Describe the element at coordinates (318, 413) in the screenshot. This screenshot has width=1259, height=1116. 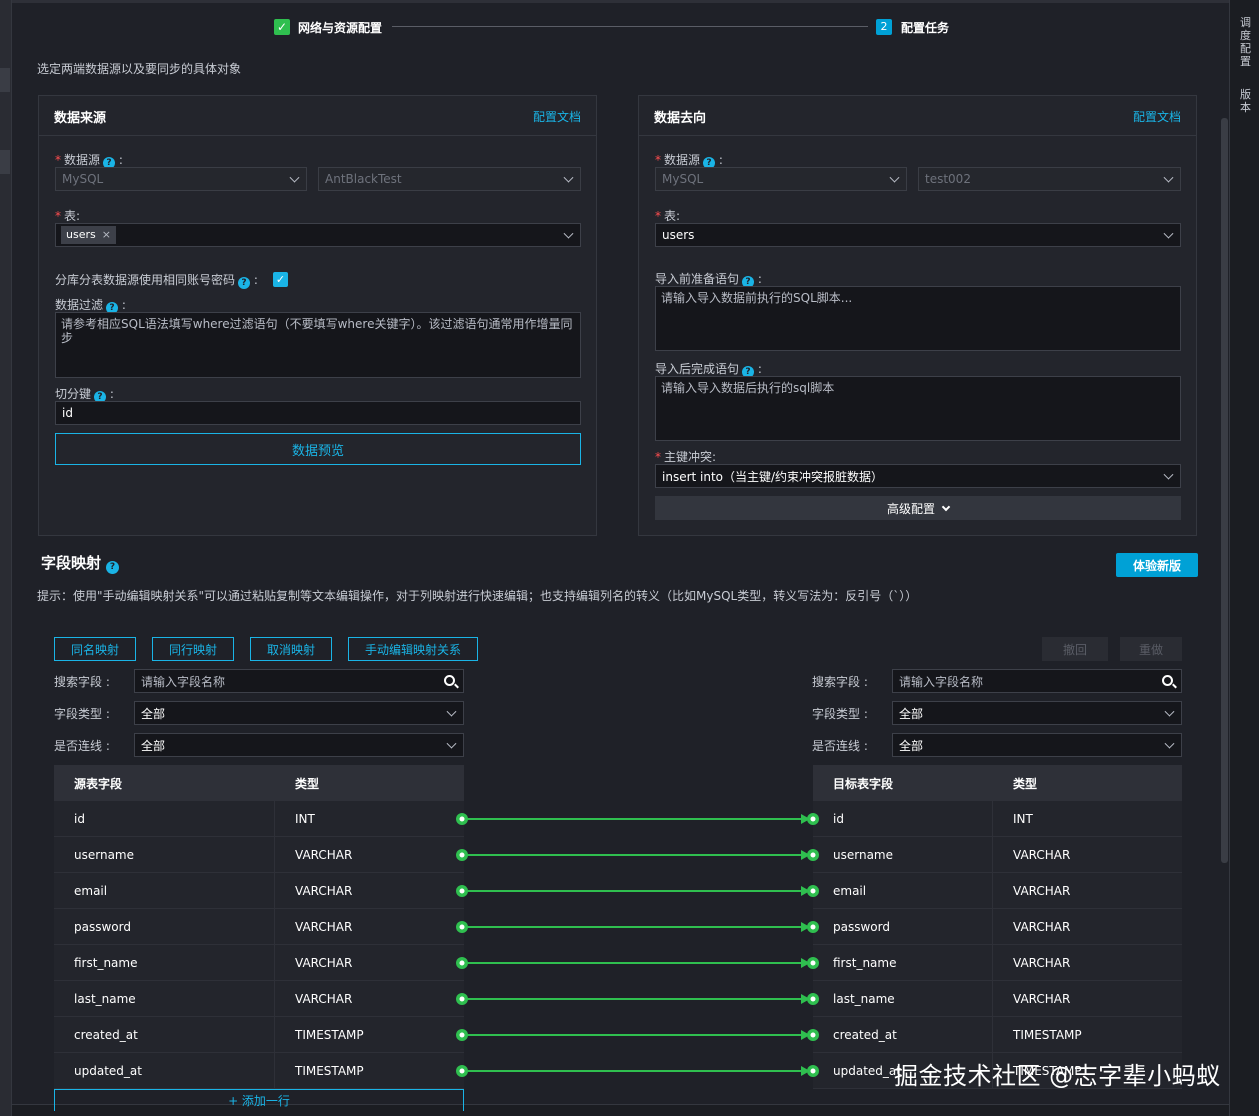
I see `split-key-input: id` at that location.